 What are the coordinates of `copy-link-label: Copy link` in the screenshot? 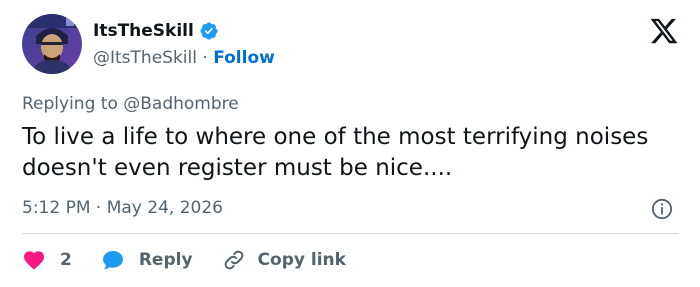 It's located at (301, 260).